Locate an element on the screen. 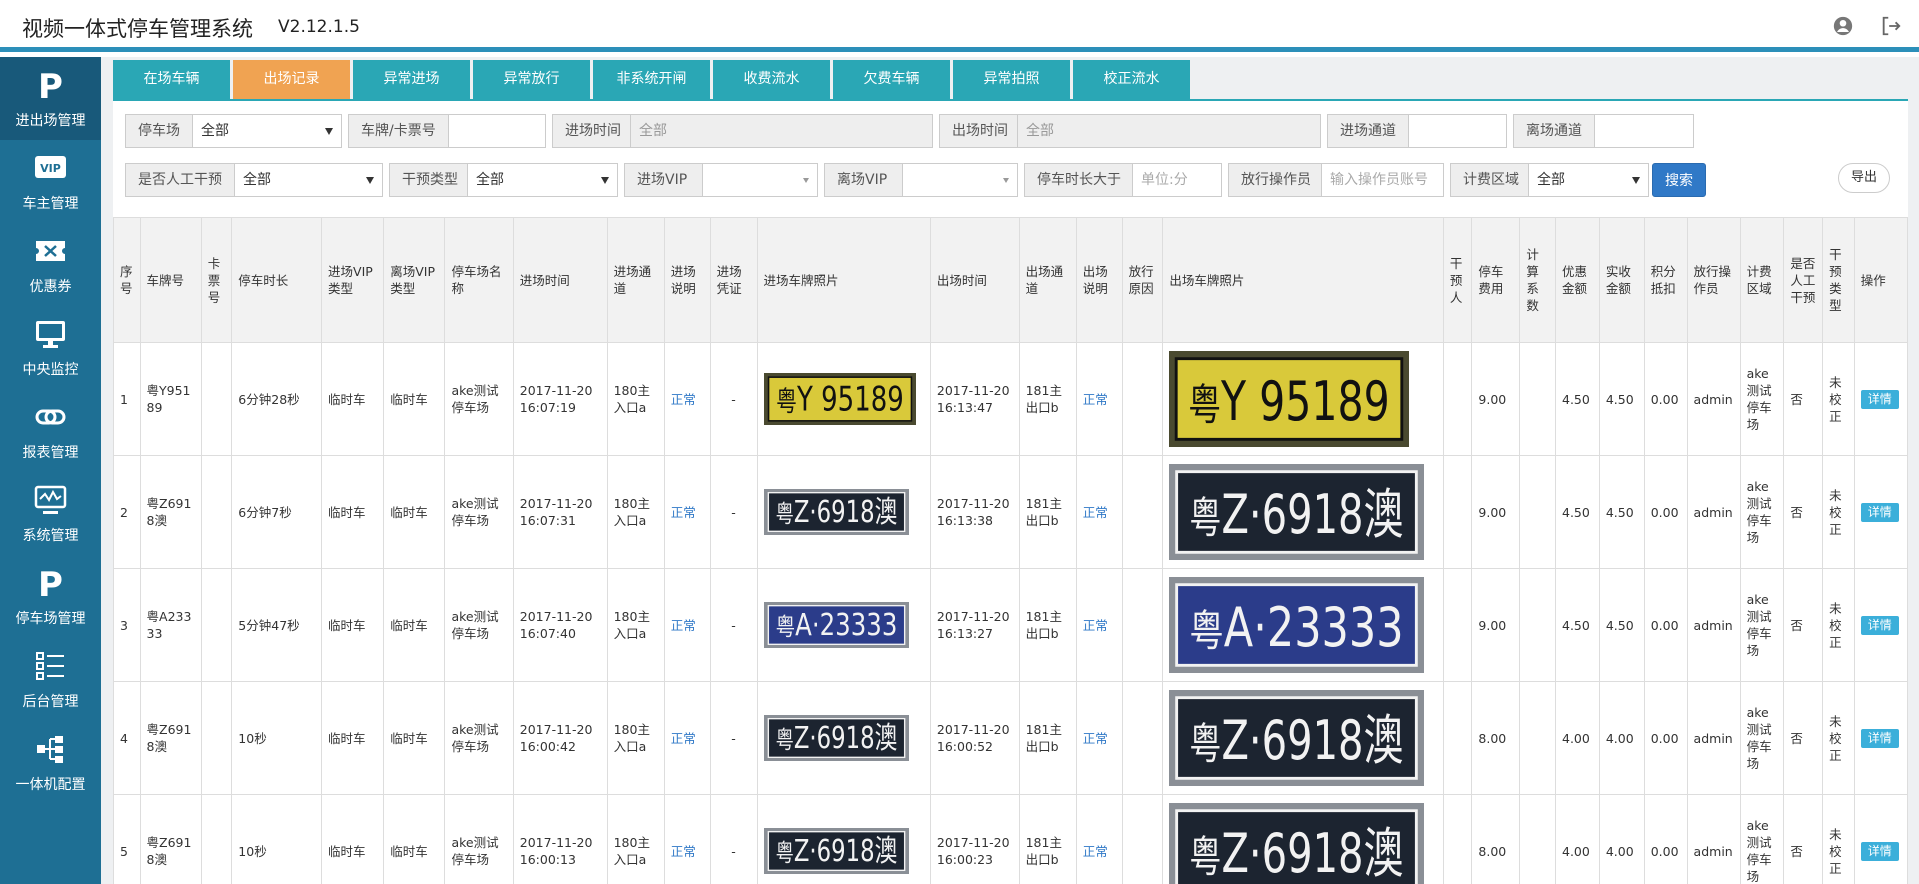 The width and height of the screenshot is (1919, 884). manual-intervene-select: 全部 is located at coordinates (308, 180).